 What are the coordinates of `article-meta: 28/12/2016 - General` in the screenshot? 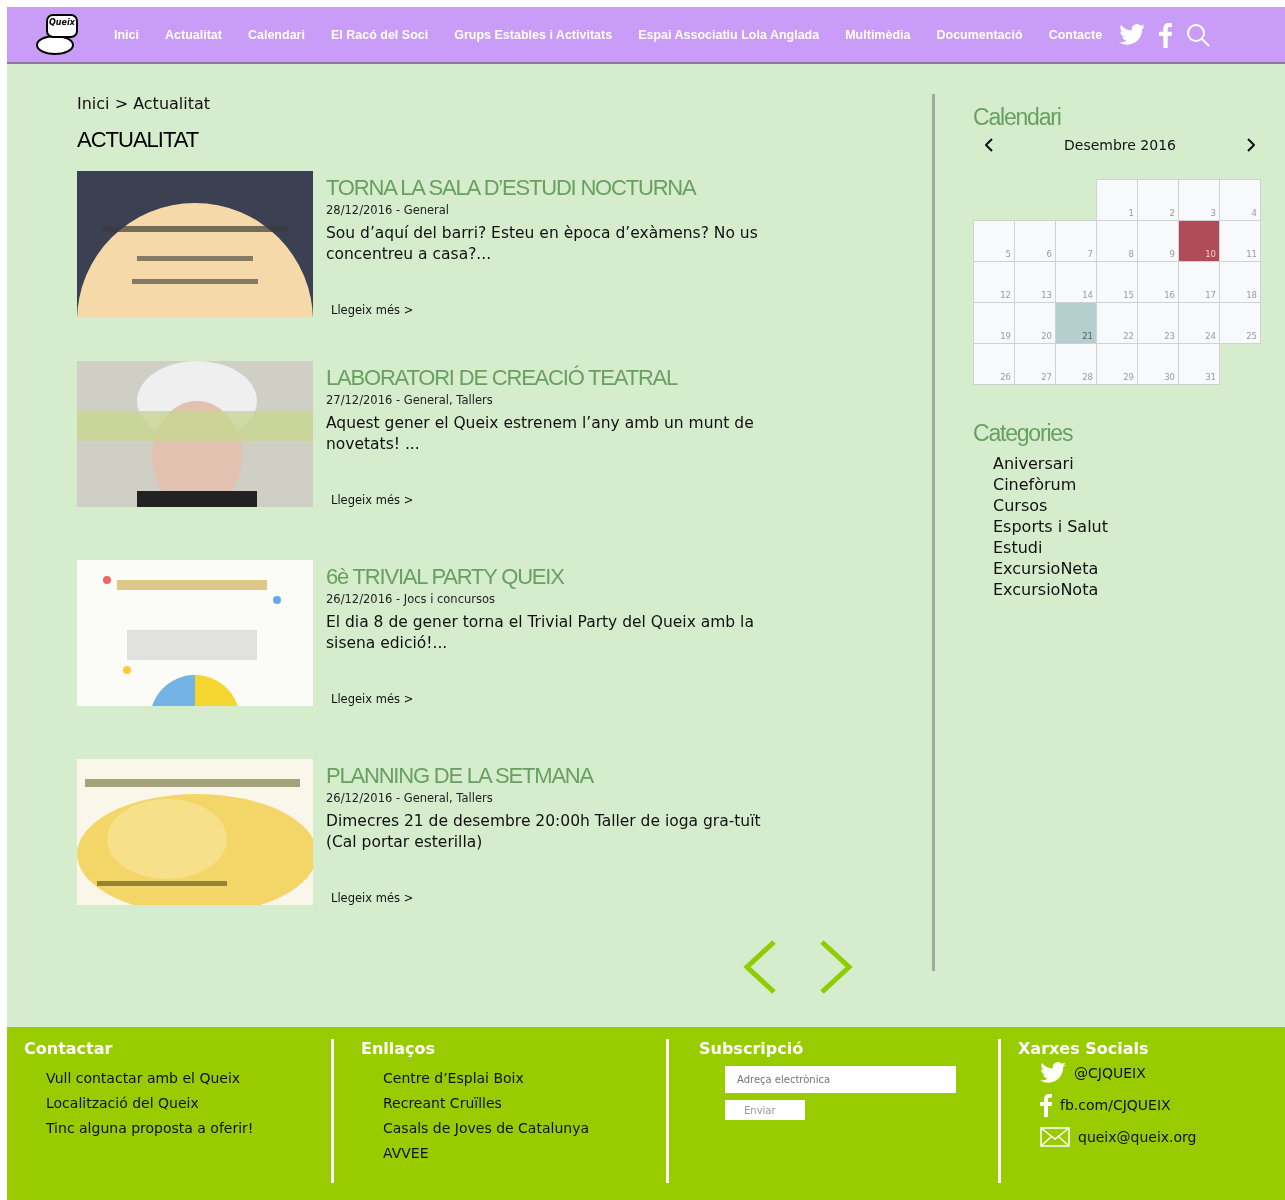 It's located at (388, 210).